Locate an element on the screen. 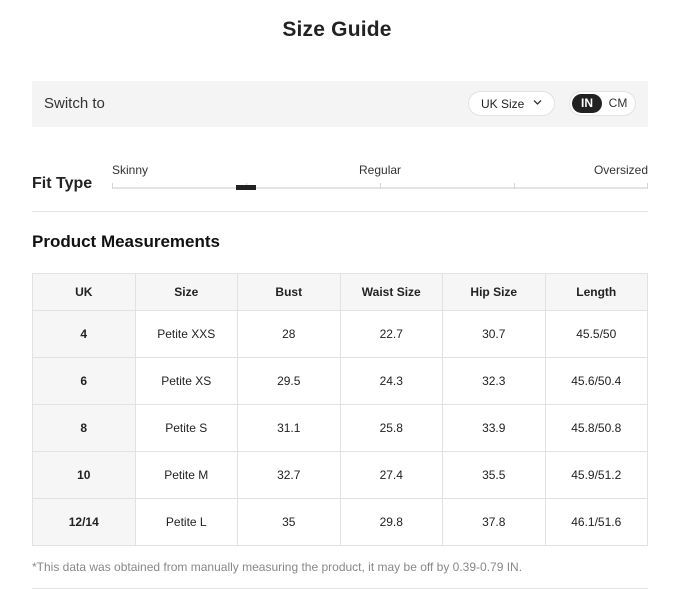  cell-length: 45.8/50.8 is located at coordinates (596, 428).